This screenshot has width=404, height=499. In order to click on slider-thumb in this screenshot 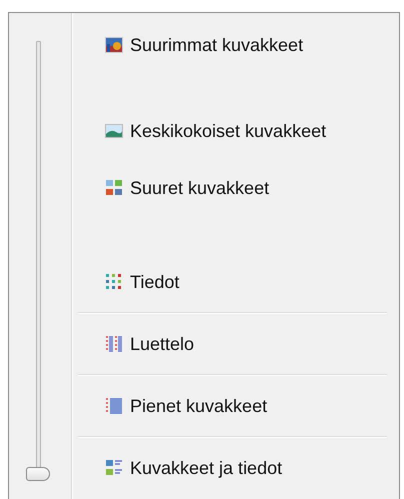, I will do `click(38, 474)`.